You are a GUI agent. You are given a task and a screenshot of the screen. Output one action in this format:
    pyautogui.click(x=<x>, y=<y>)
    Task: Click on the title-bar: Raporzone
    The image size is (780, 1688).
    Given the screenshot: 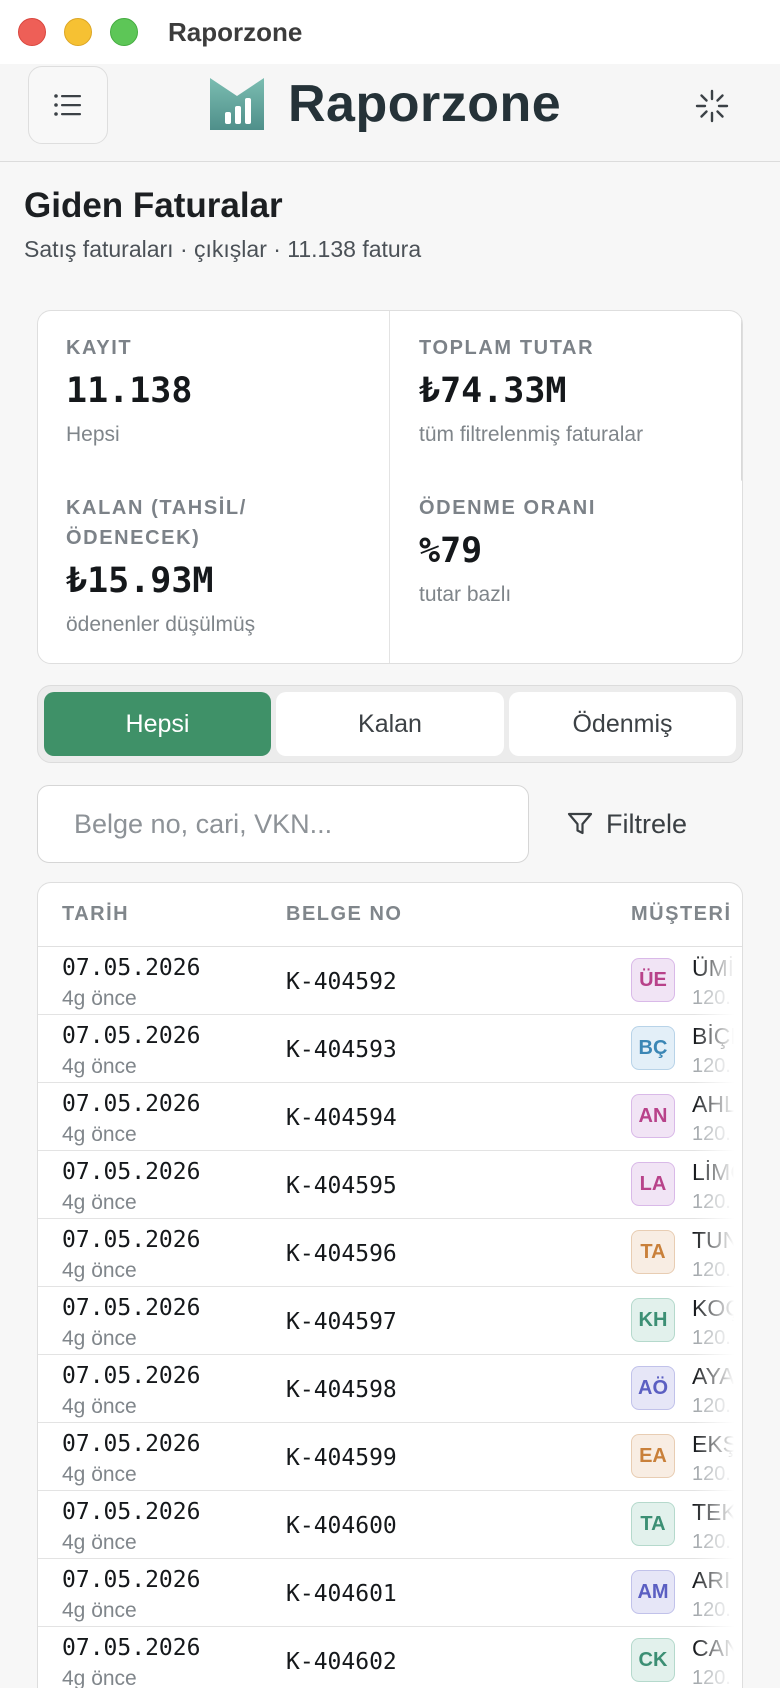 What is the action you would take?
    pyautogui.click(x=390, y=32)
    